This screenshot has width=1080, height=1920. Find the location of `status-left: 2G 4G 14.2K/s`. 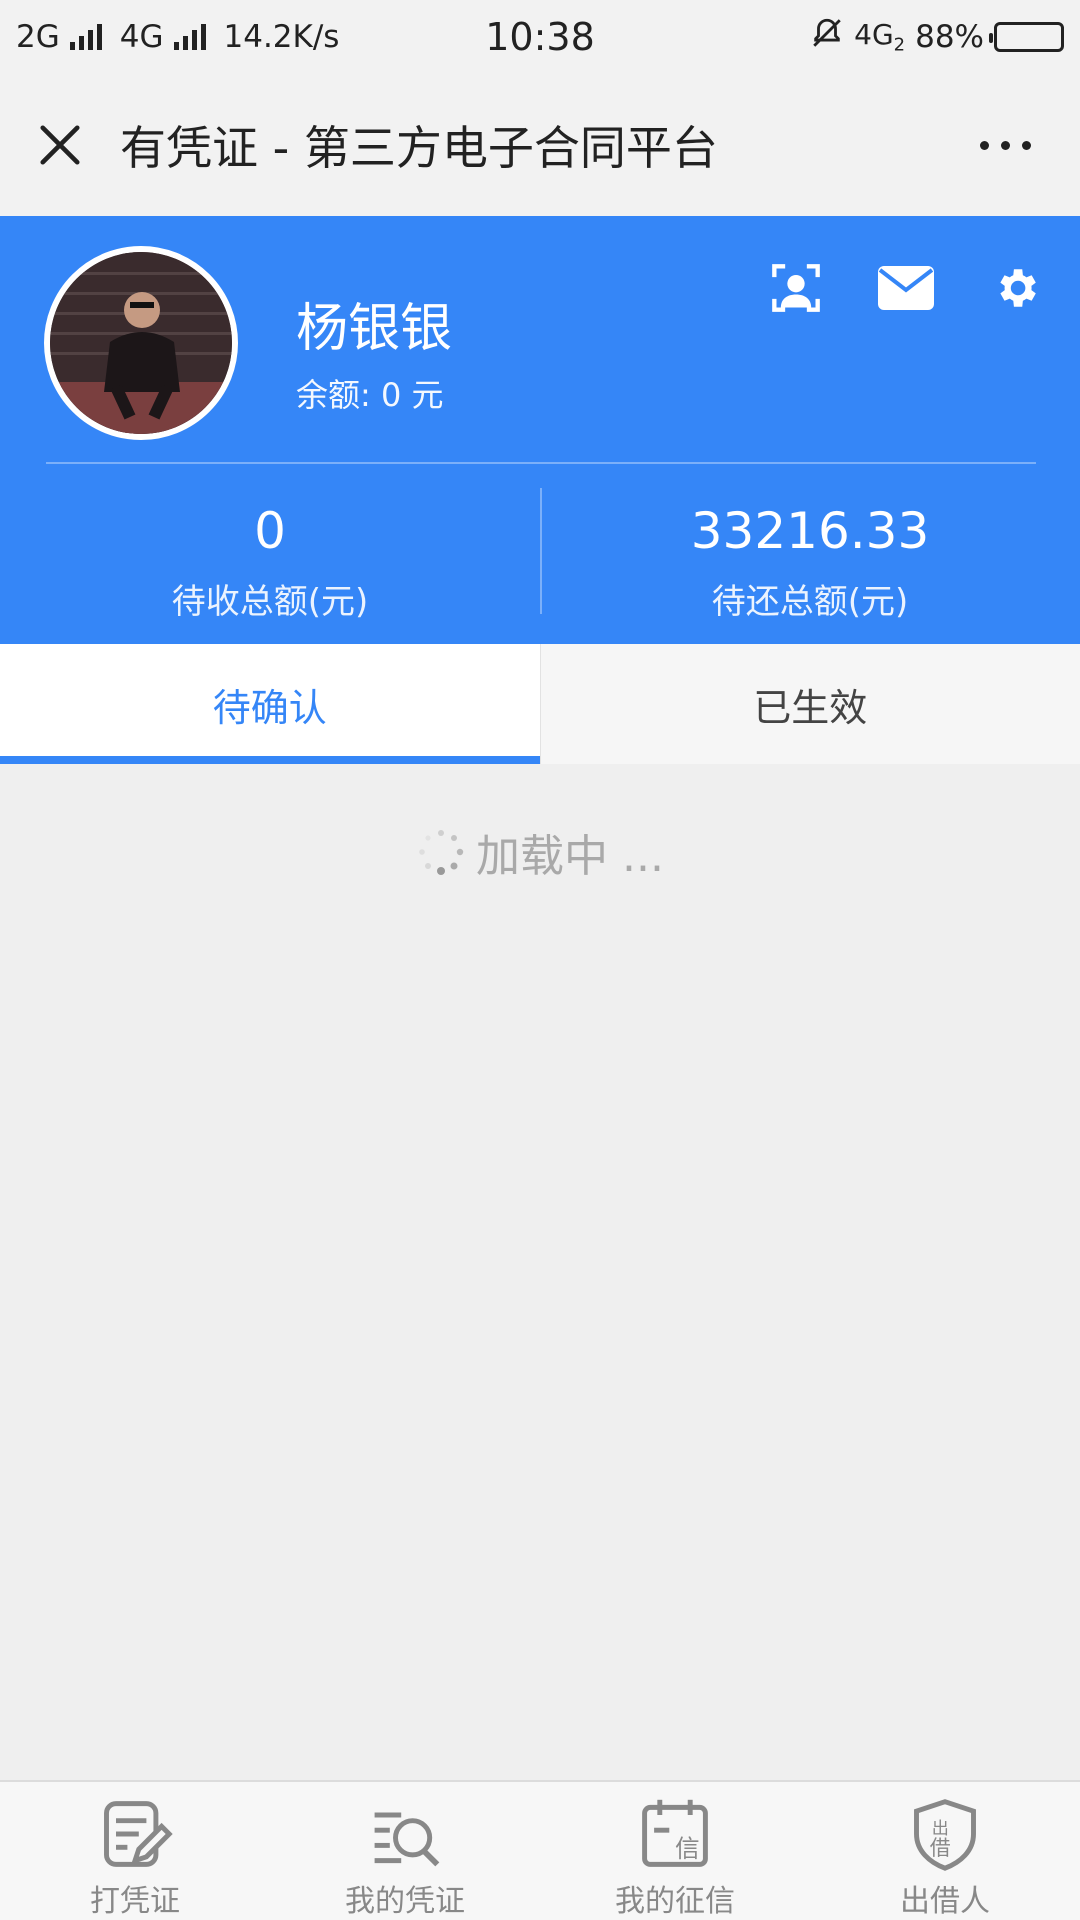

status-left: 2G 4G 14.2K/s is located at coordinates (177, 37).